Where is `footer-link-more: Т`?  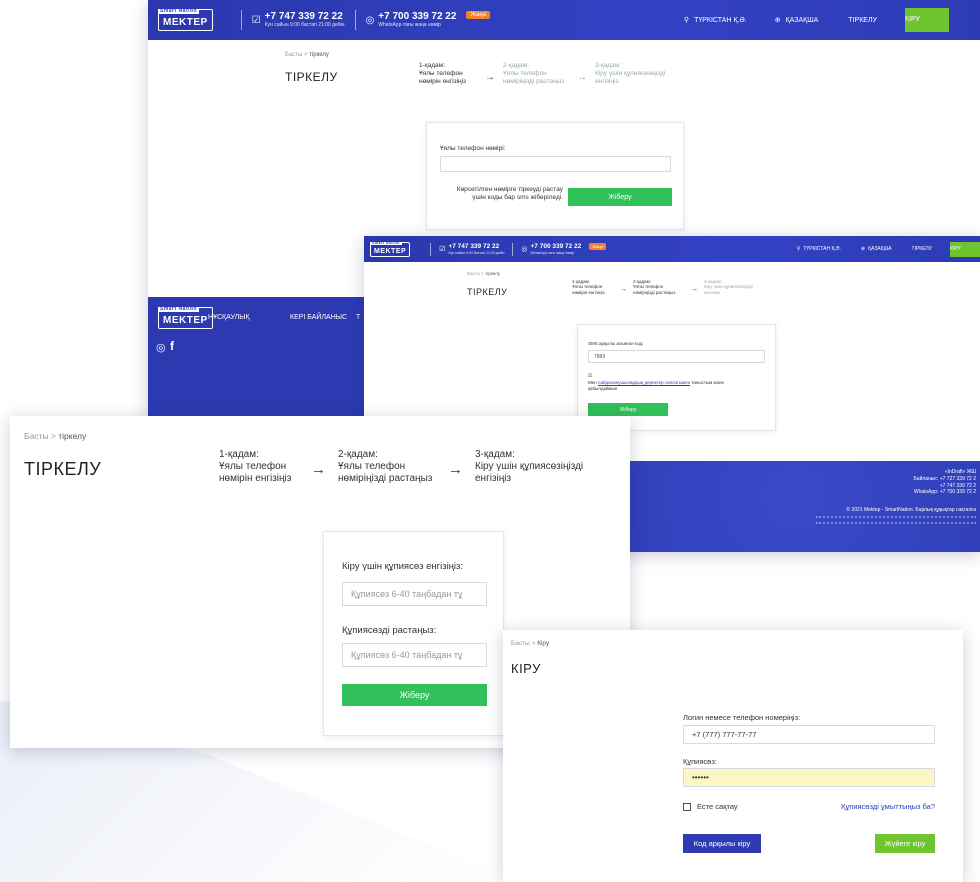 footer-link-more: Т is located at coordinates (358, 317).